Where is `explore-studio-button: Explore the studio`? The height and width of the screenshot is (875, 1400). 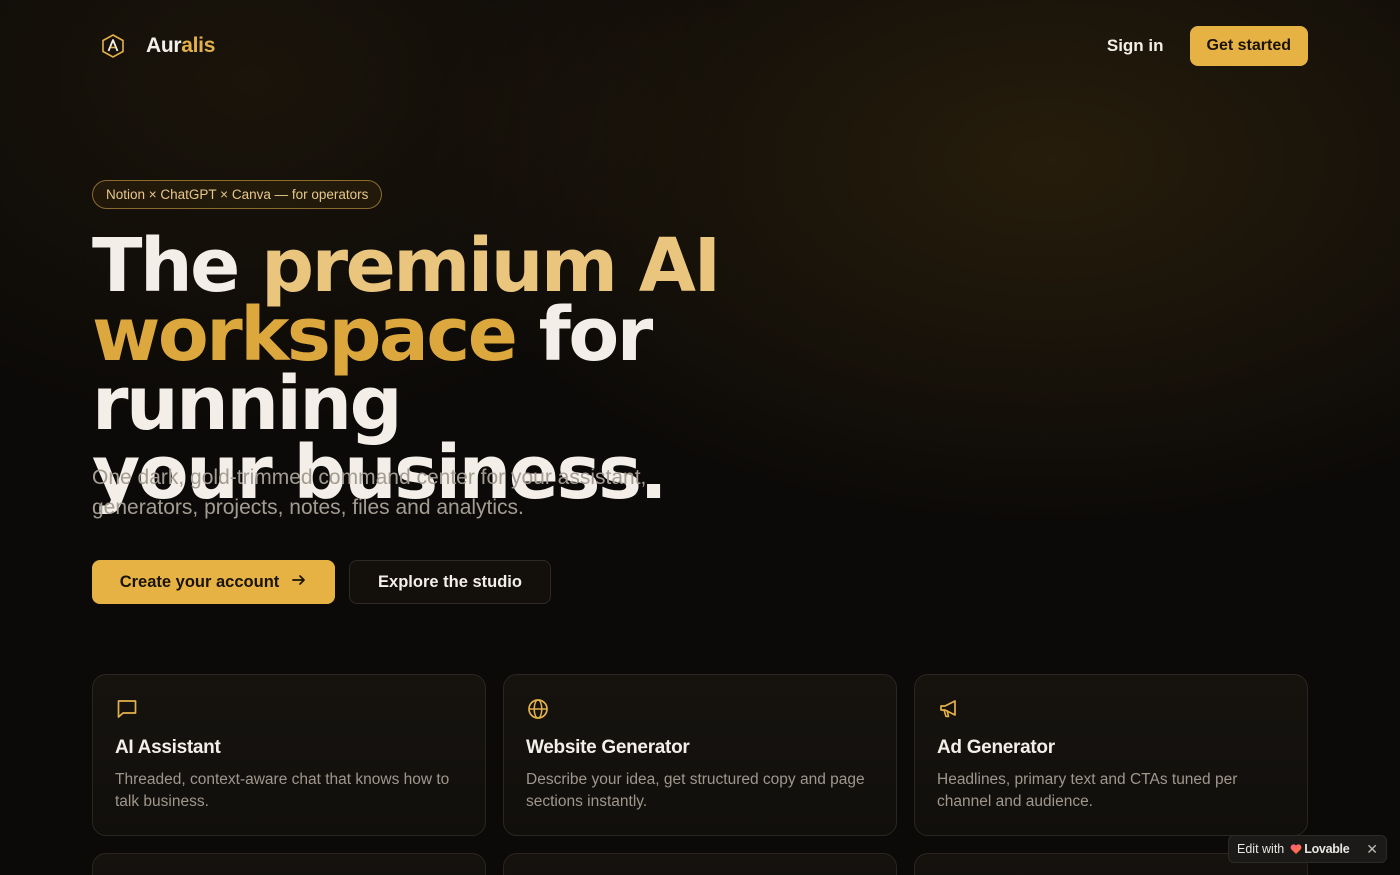 explore-studio-button: Explore the studio is located at coordinates (450, 582).